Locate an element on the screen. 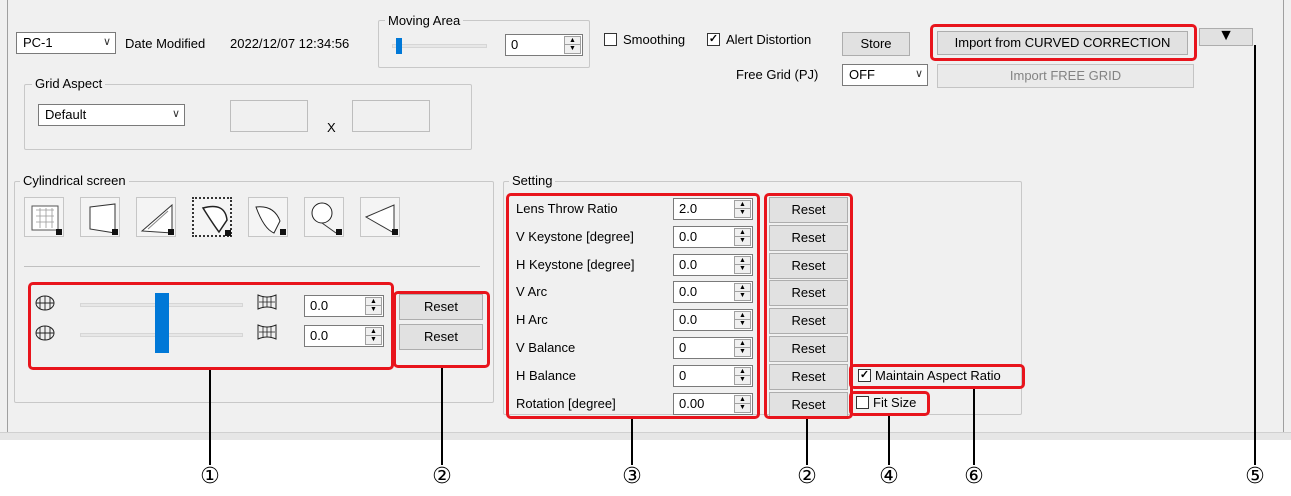 The image size is (1291, 496). panel-bottom-bar is located at coordinates (645, 436).